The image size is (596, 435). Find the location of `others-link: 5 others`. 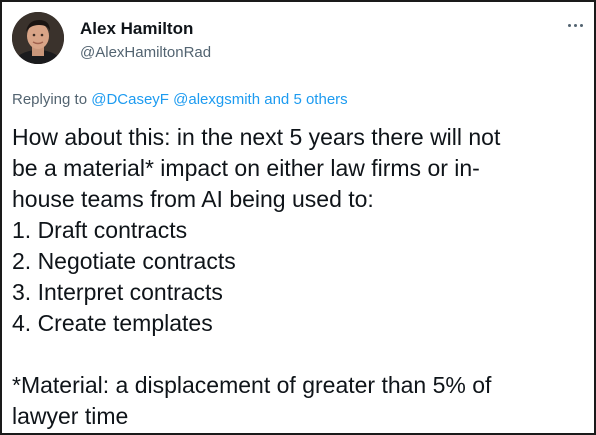

others-link: 5 others is located at coordinates (320, 99).